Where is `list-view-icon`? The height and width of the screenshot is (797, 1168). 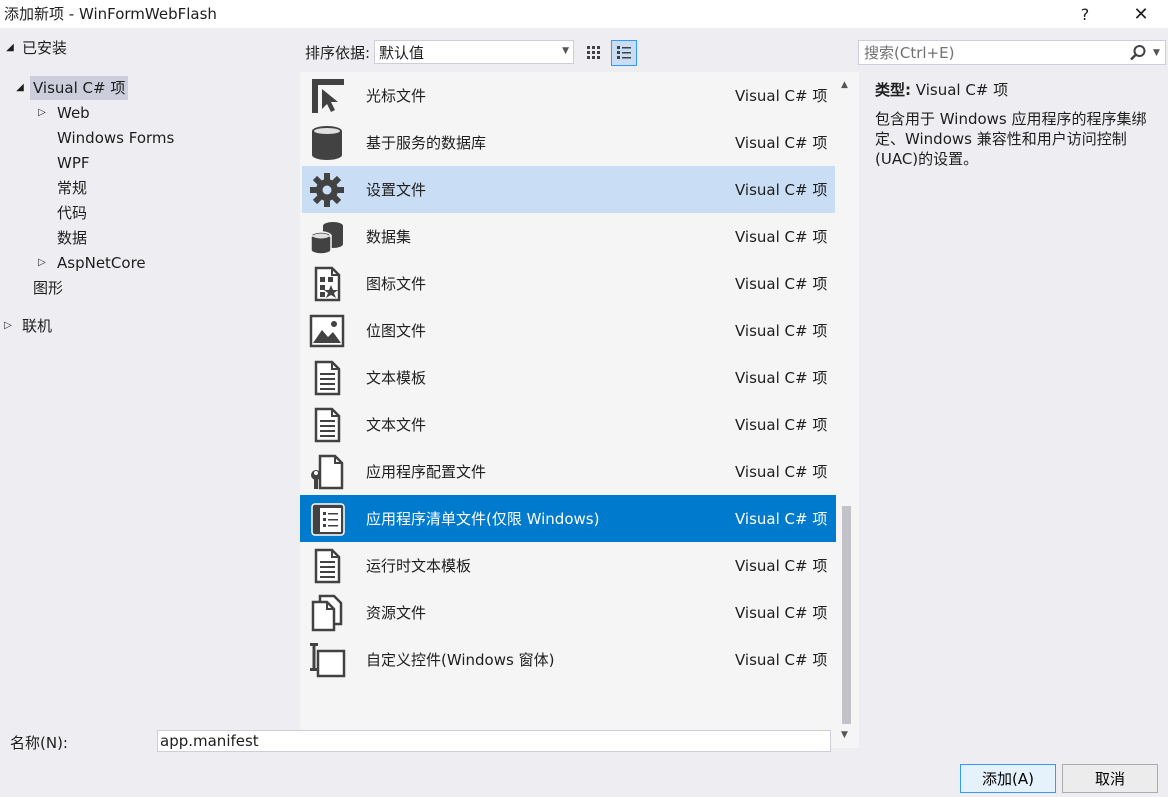 list-view-icon is located at coordinates (624, 52).